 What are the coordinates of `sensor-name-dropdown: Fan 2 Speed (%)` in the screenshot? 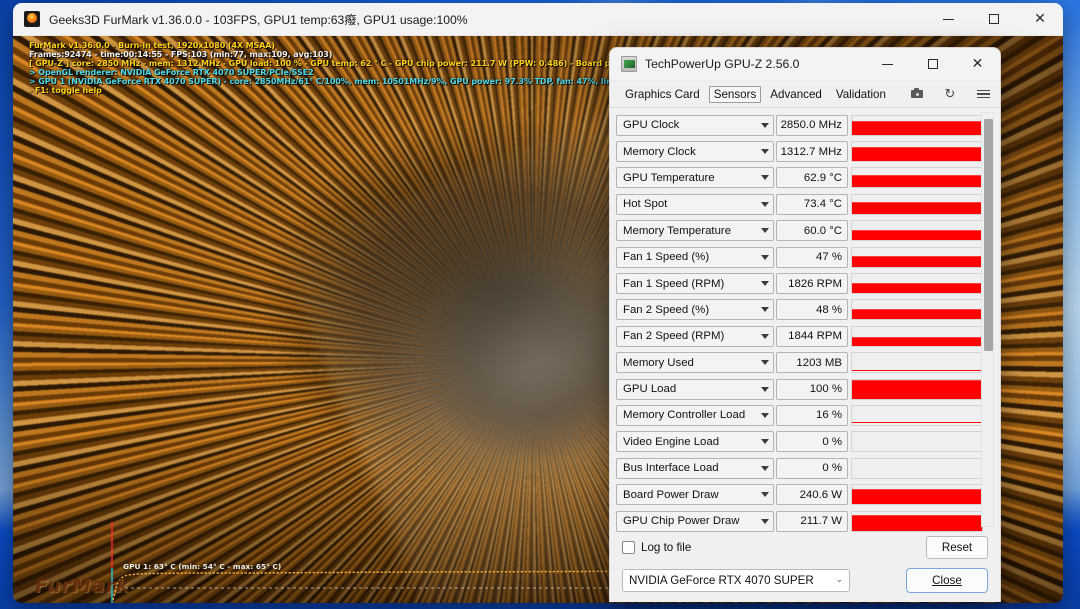 It's located at (695, 310).